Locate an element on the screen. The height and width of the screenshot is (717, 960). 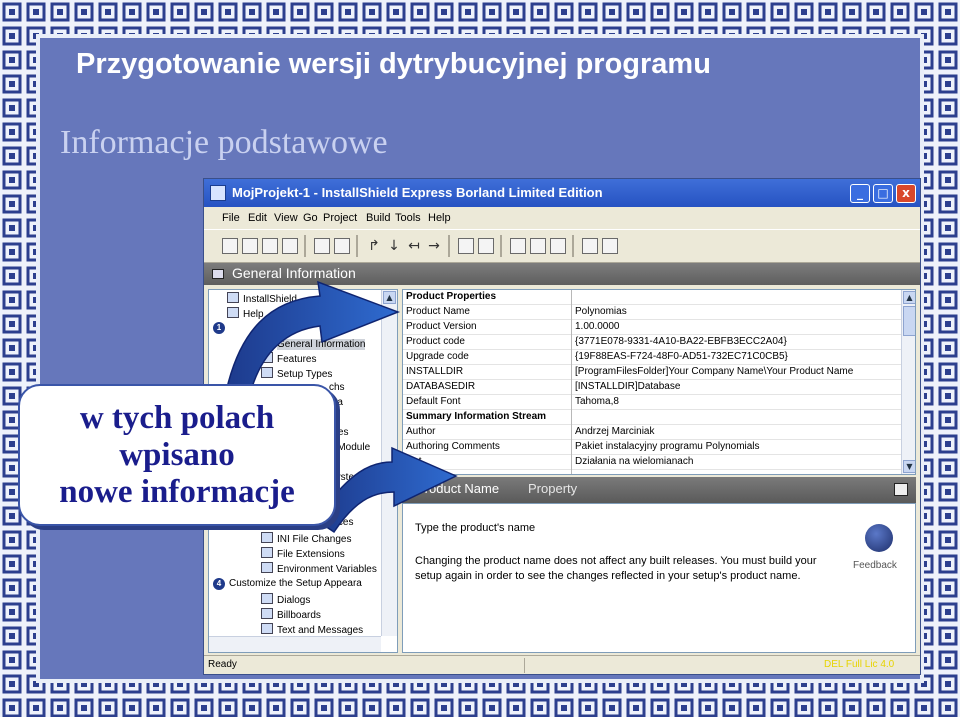
slide-subtitle: Informacje podstawowe is located at coordinates (224, 142).